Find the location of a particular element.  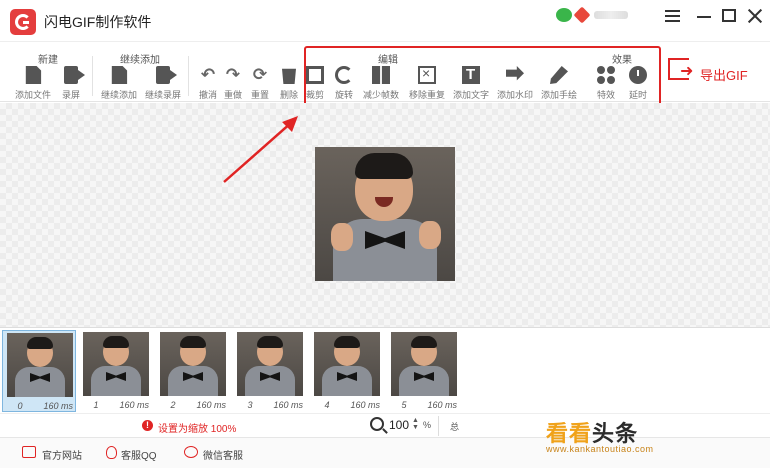

frame-index: 5 is located at coordinates (404, 405).